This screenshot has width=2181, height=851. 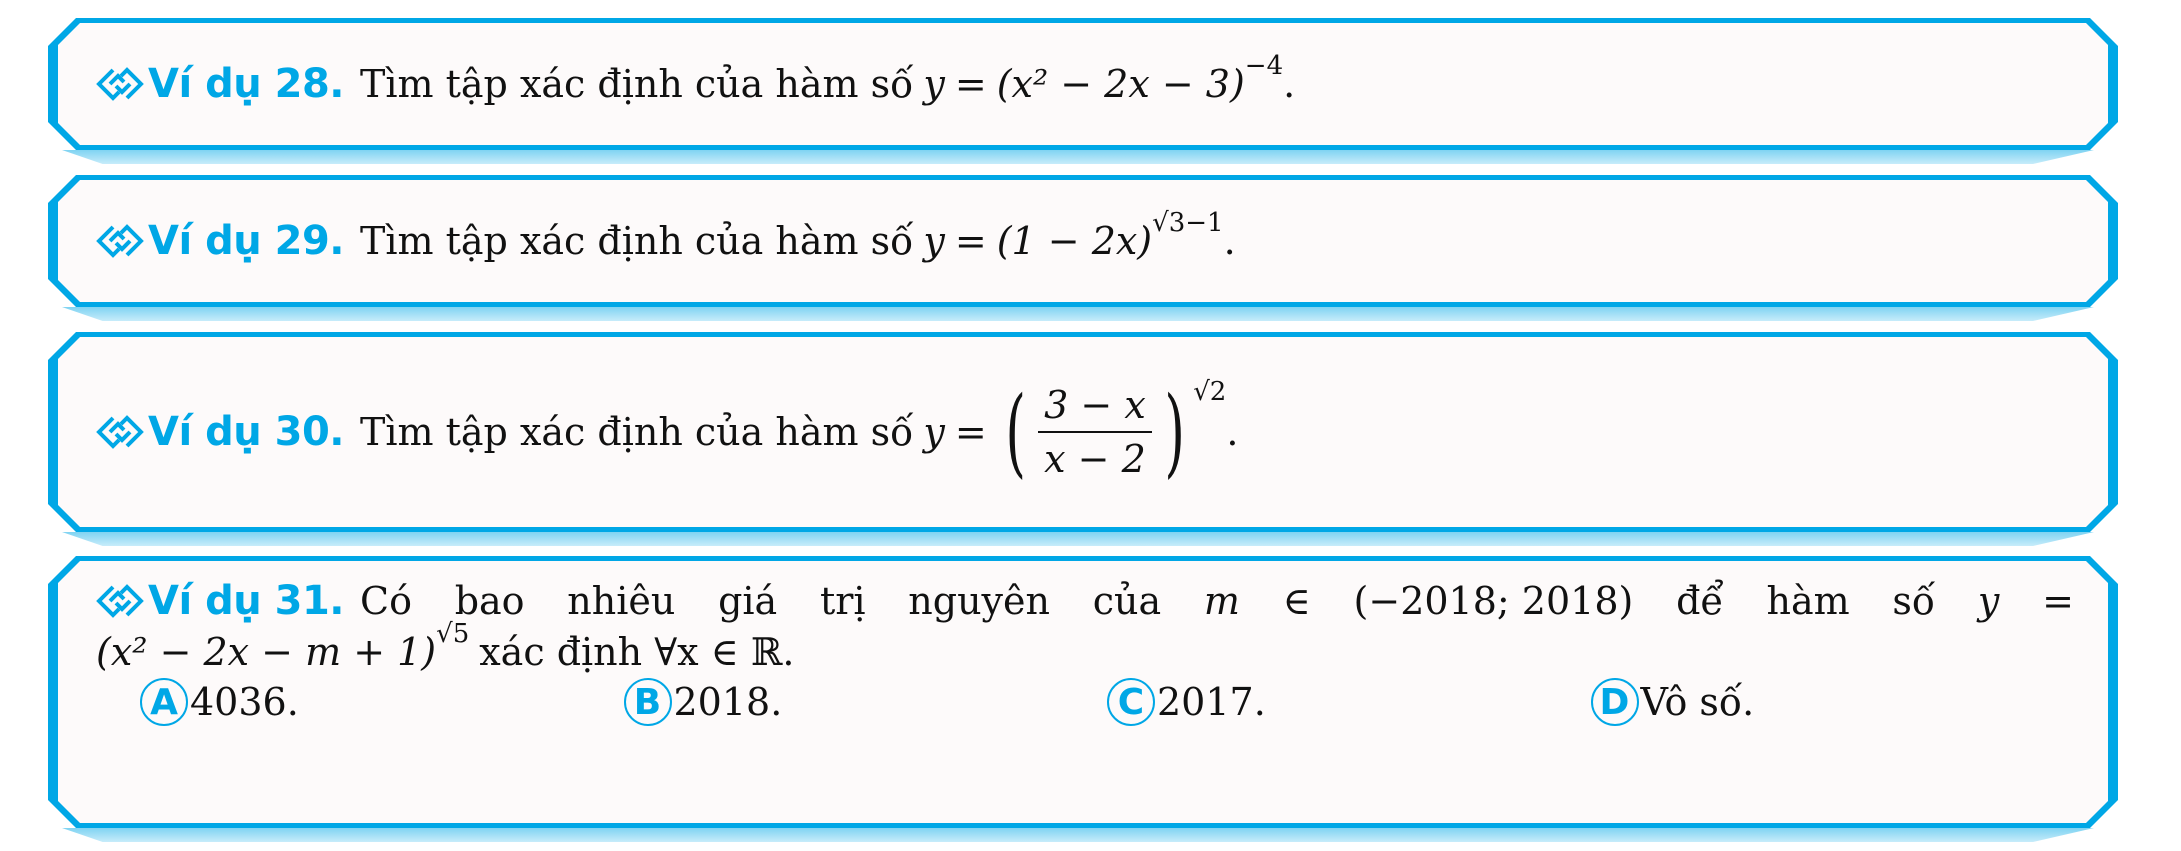 I want to click on option-d: D Vô số., so click(x=1832, y=702).